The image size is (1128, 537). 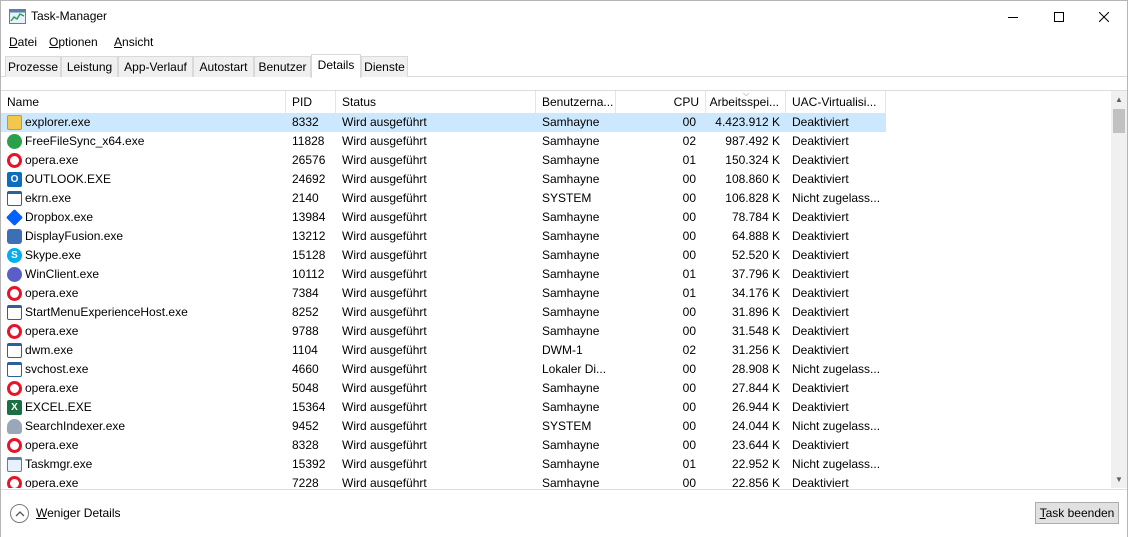 I want to click on chevron-up-circle-icon, so click(x=19, y=513).